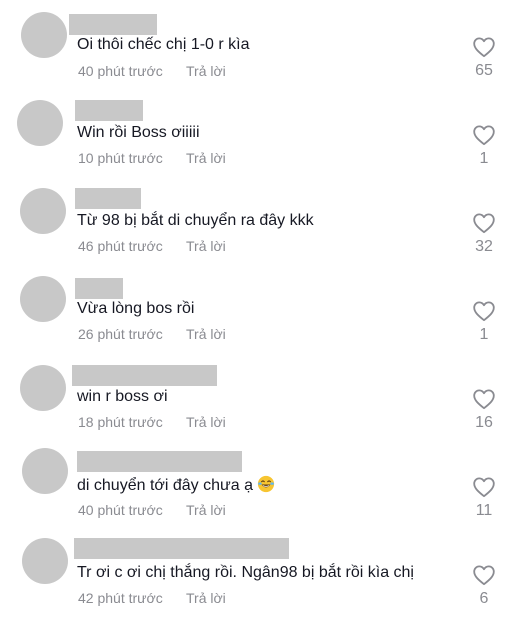 The width and height of the screenshot is (527, 617). I want to click on comment-text: win r boss ơi, so click(122, 396).